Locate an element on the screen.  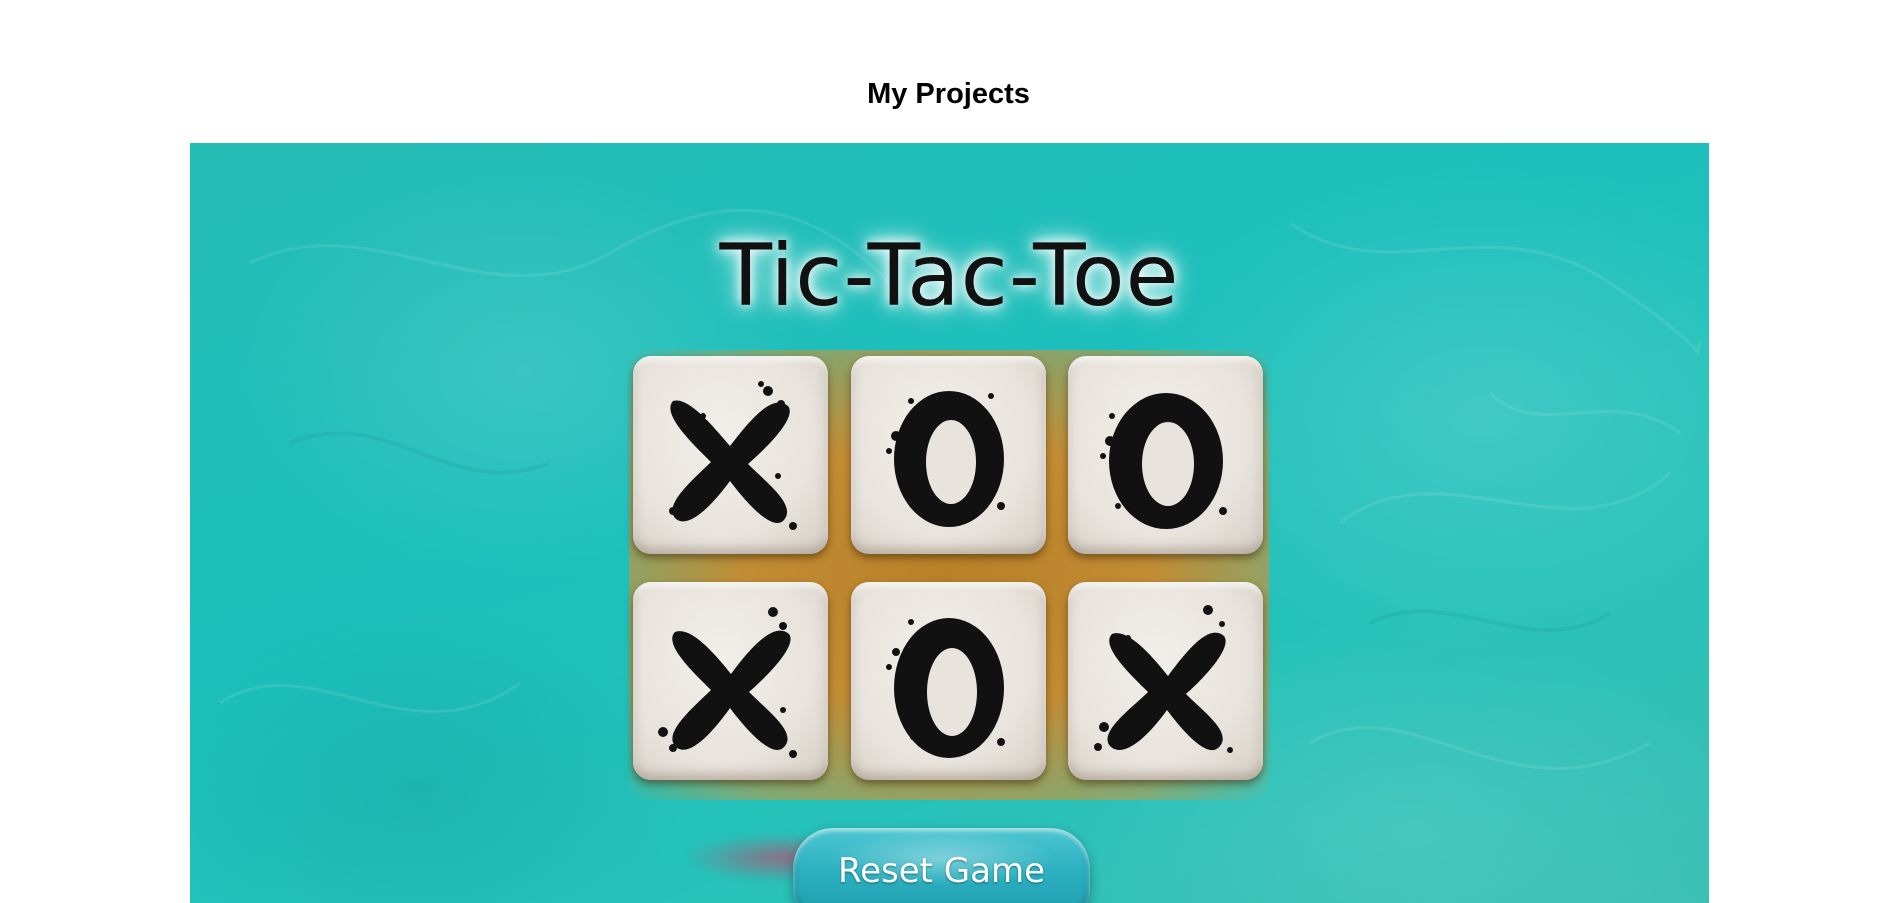
reset-game-button: Reset Game is located at coordinates (941, 865).